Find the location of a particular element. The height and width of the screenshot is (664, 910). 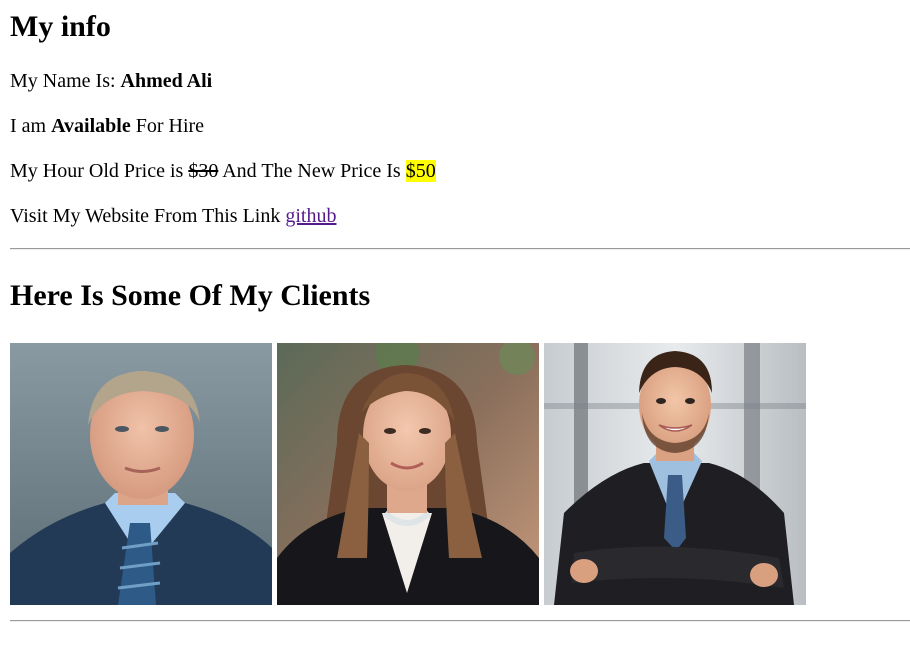

client-photo-man-black-suit-icon is located at coordinates (675, 474).